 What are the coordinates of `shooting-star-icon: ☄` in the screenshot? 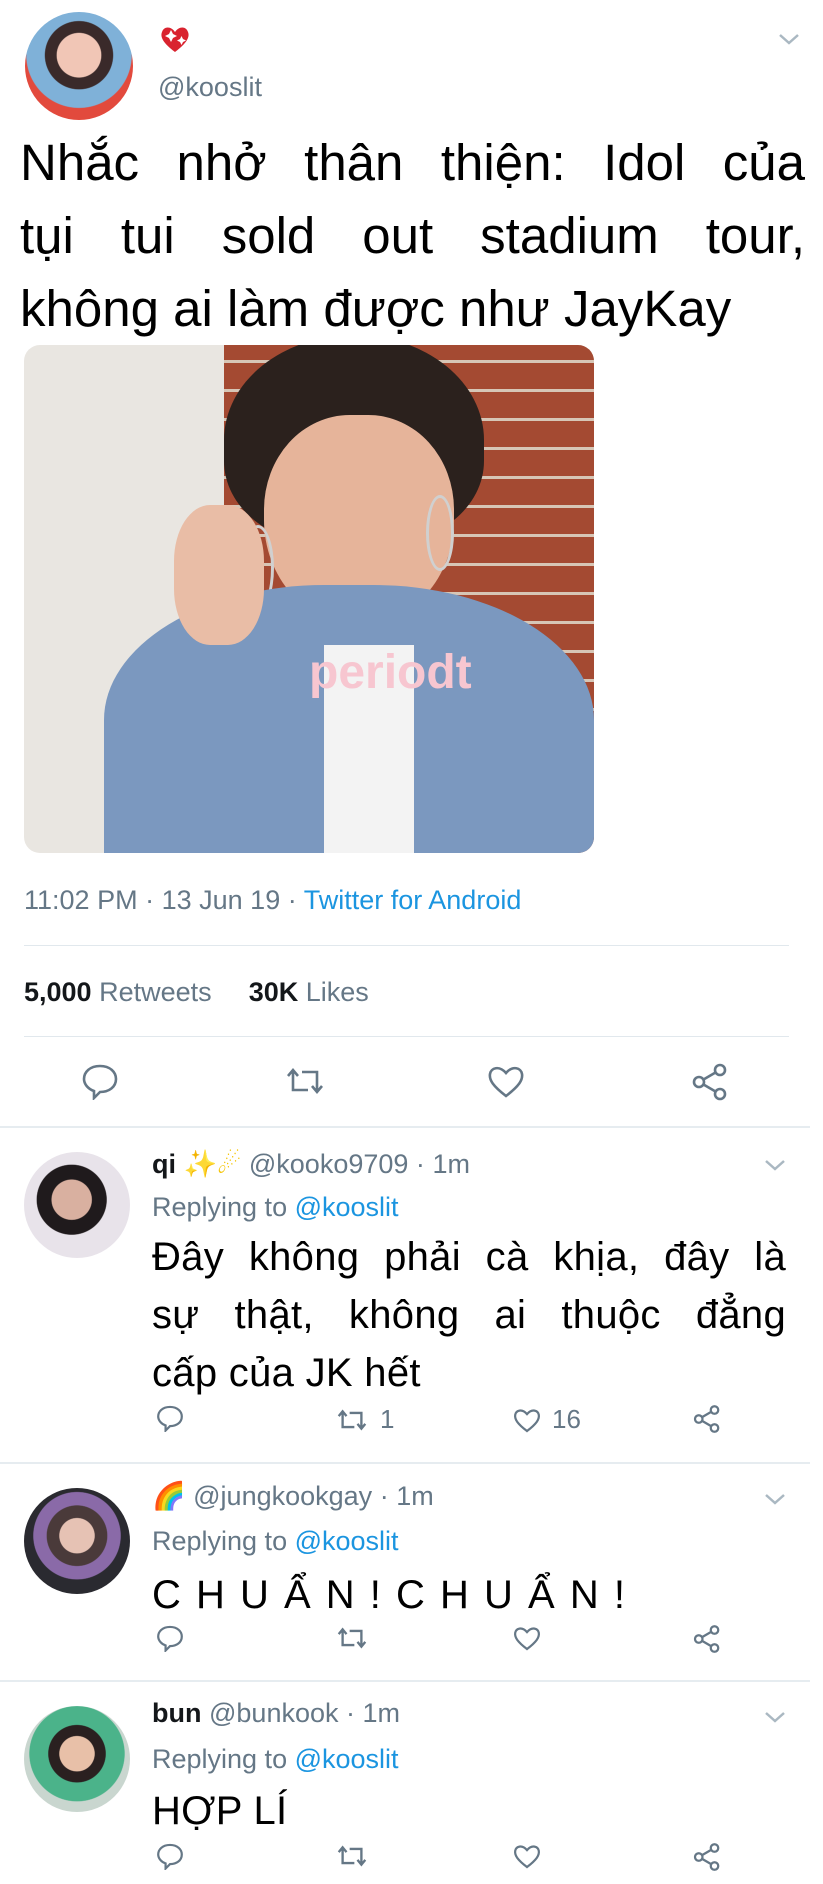 It's located at (229, 1164).